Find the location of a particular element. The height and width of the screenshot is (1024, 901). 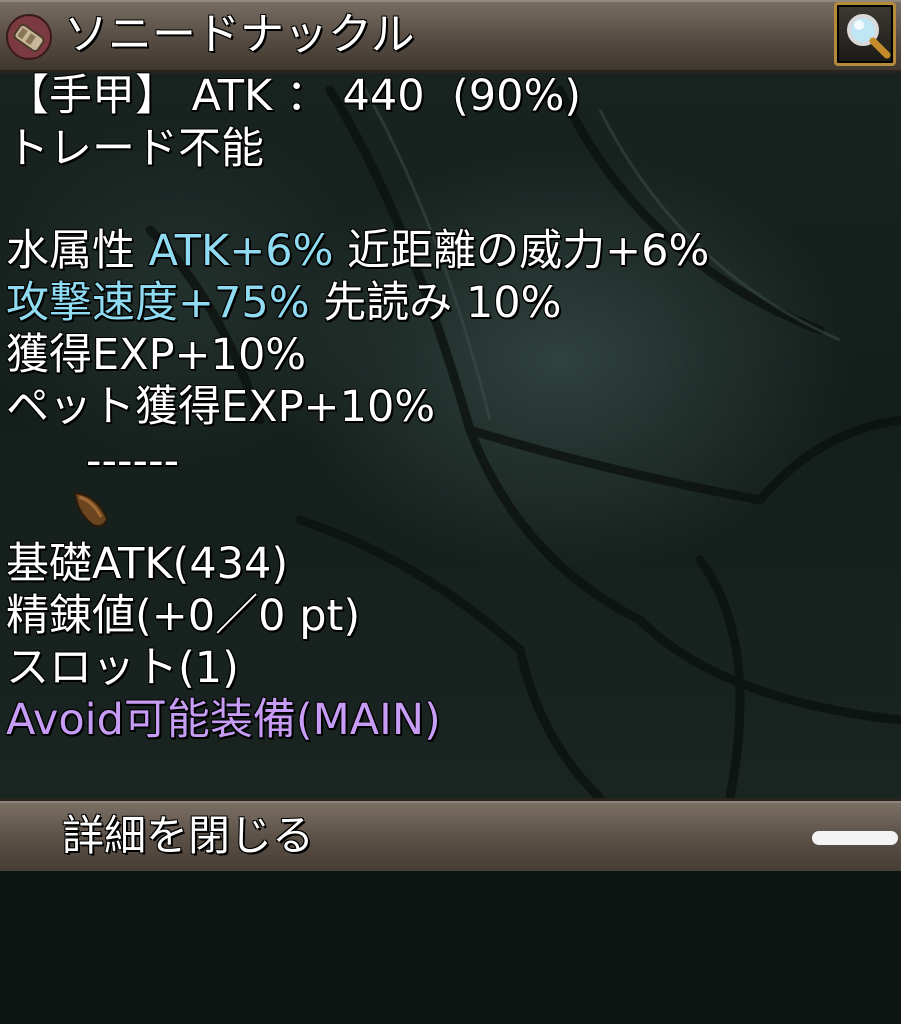

magnifier-icon is located at coordinates (869, 36).